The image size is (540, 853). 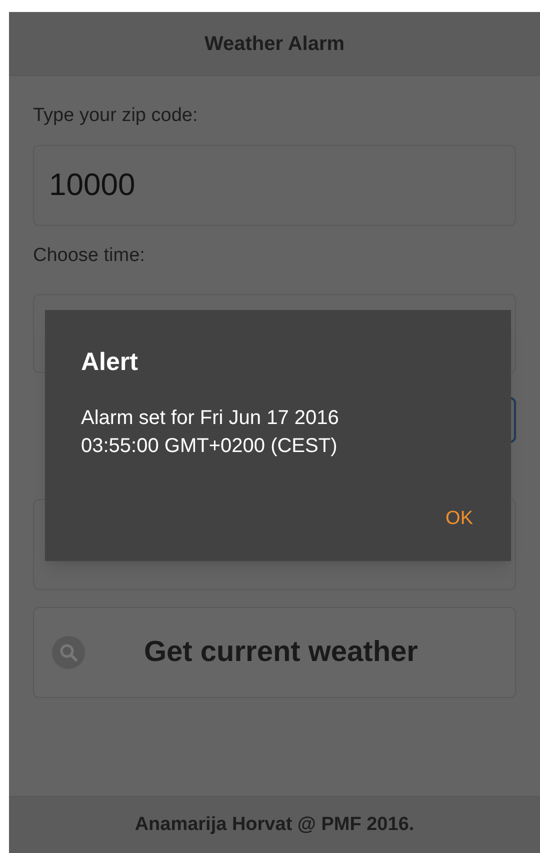 What do you see at coordinates (274, 44) in the screenshot?
I see `header-title: Weather Alarm` at bounding box center [274, 44].